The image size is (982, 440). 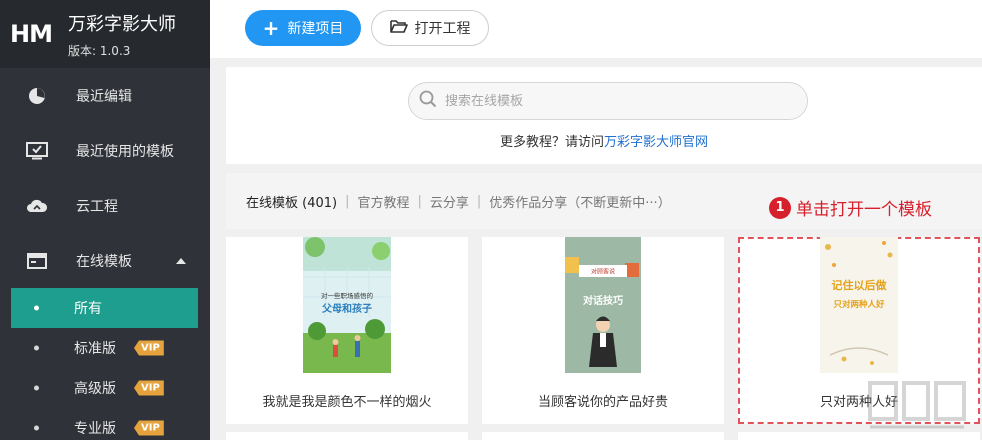 I want to click on window-icon, so click(x=37, y=261).